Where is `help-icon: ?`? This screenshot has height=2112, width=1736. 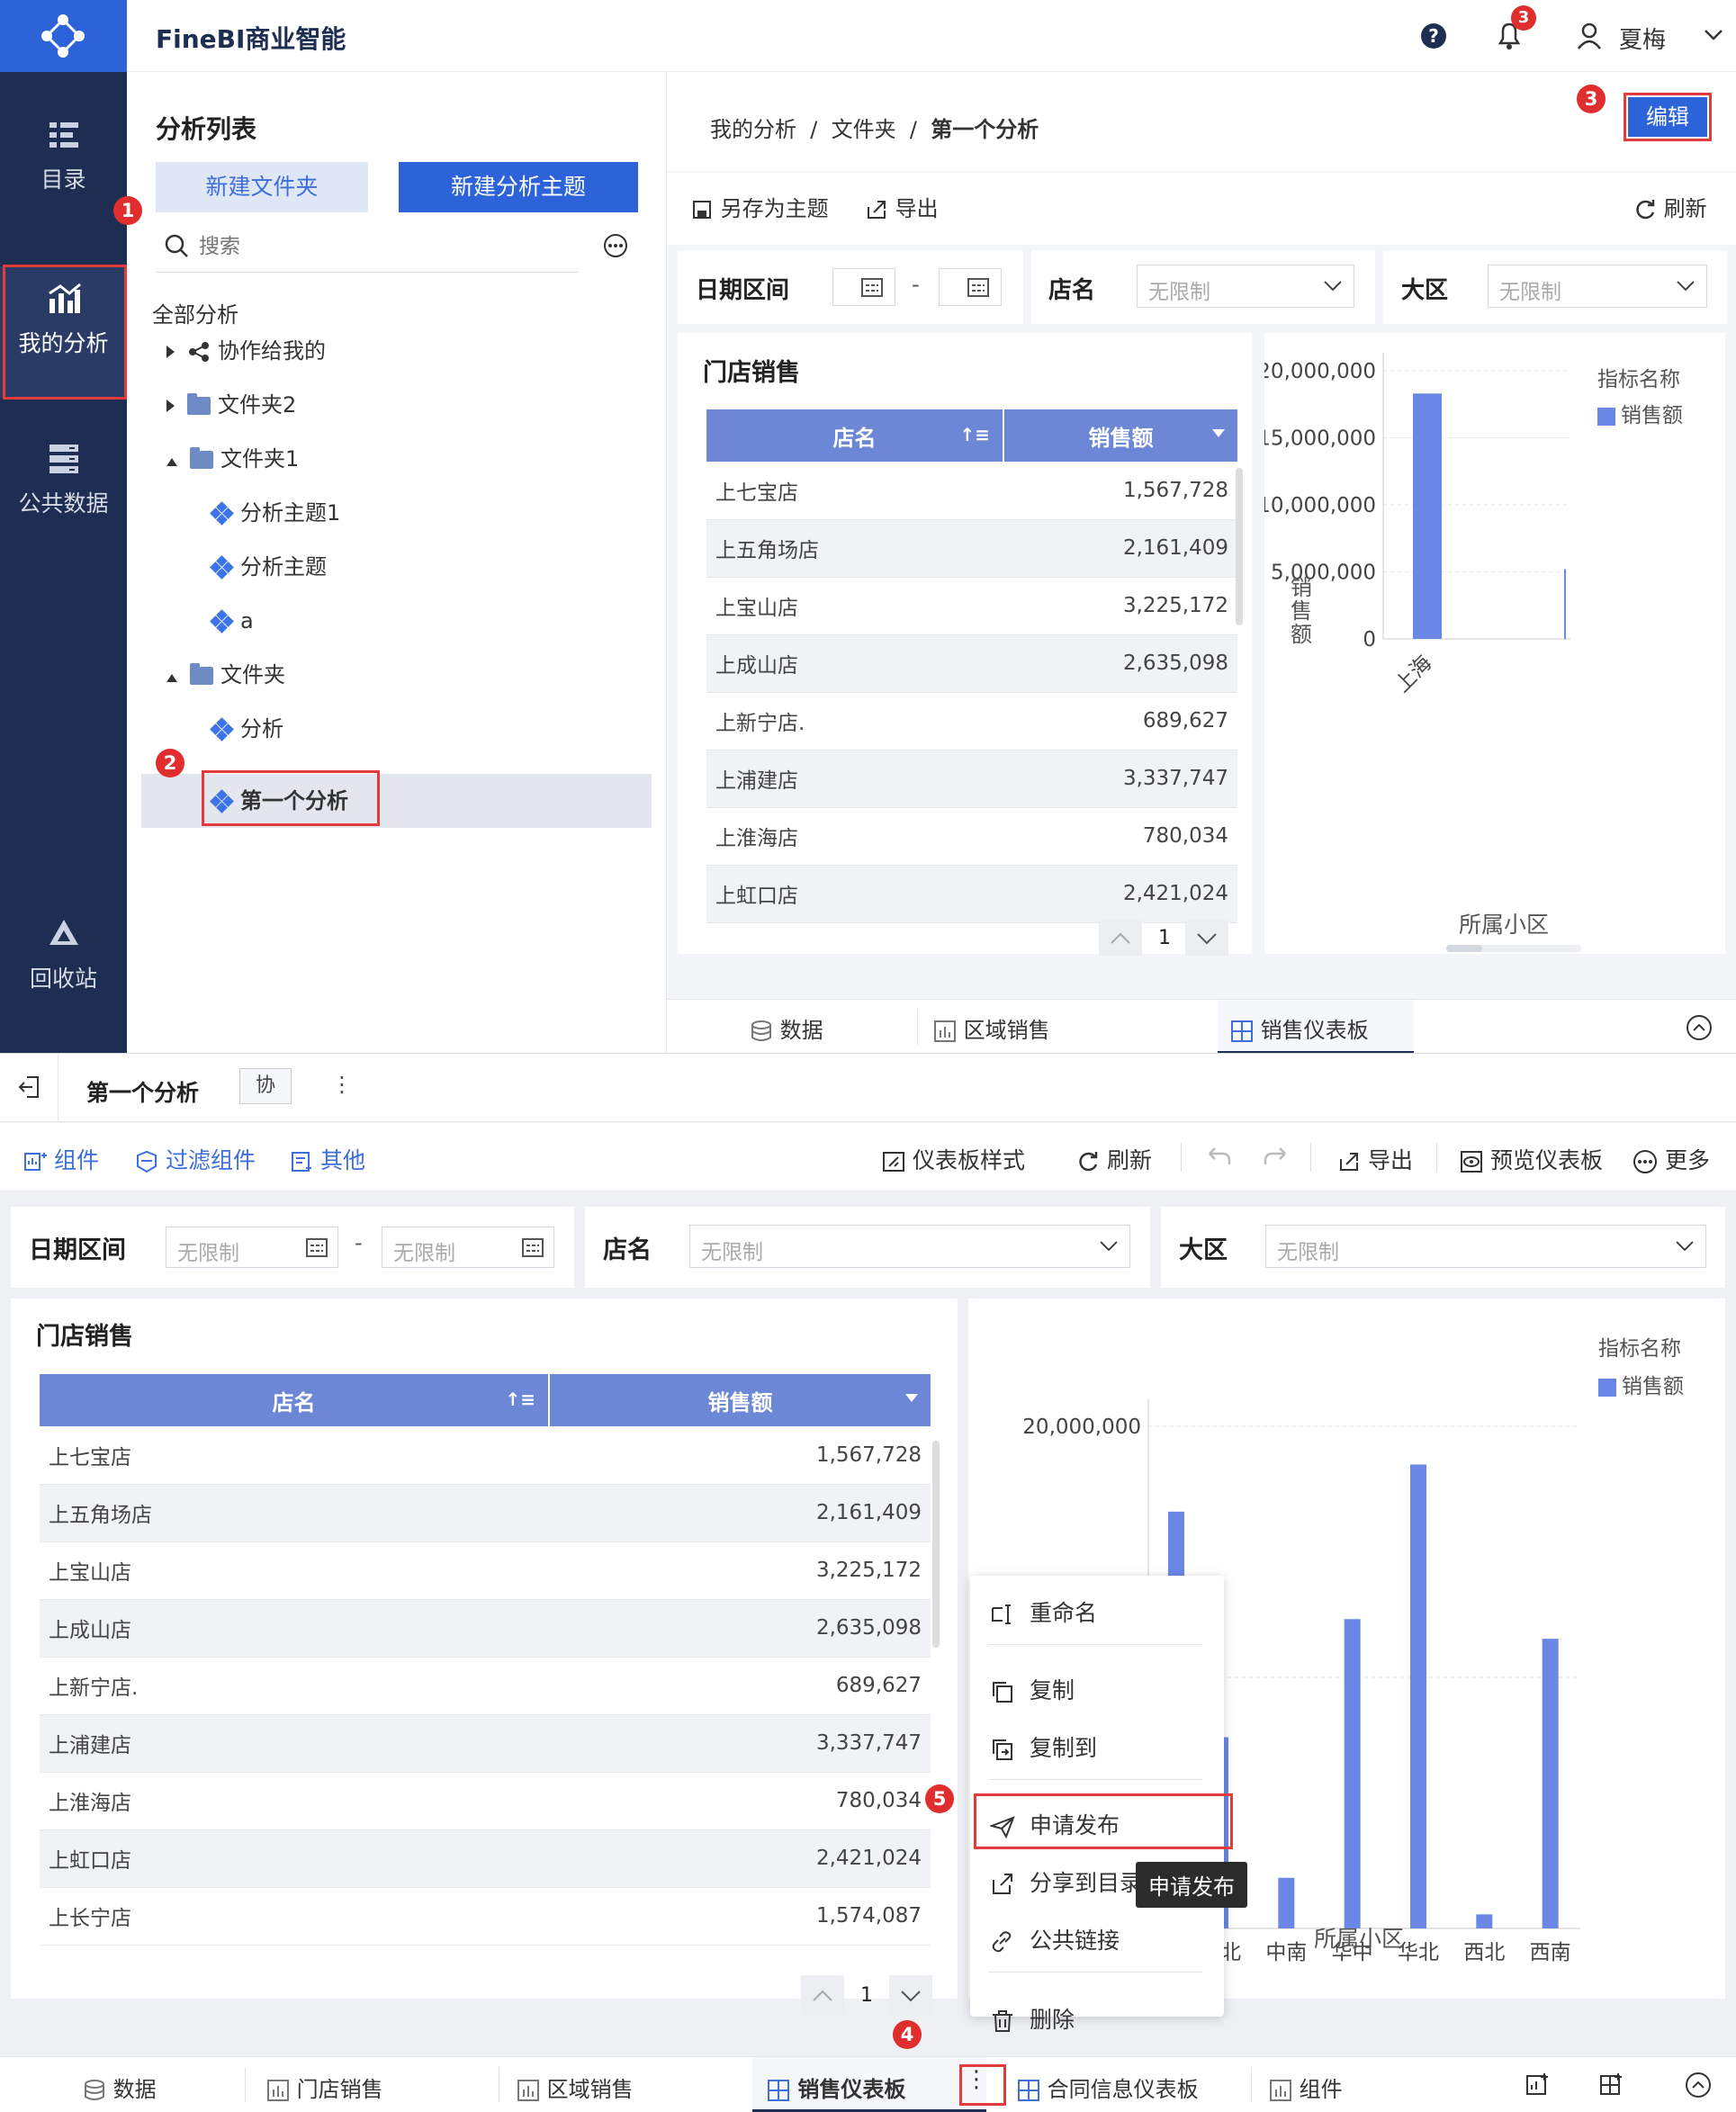
help-icon: ? is located at coordinates (1433, 36).